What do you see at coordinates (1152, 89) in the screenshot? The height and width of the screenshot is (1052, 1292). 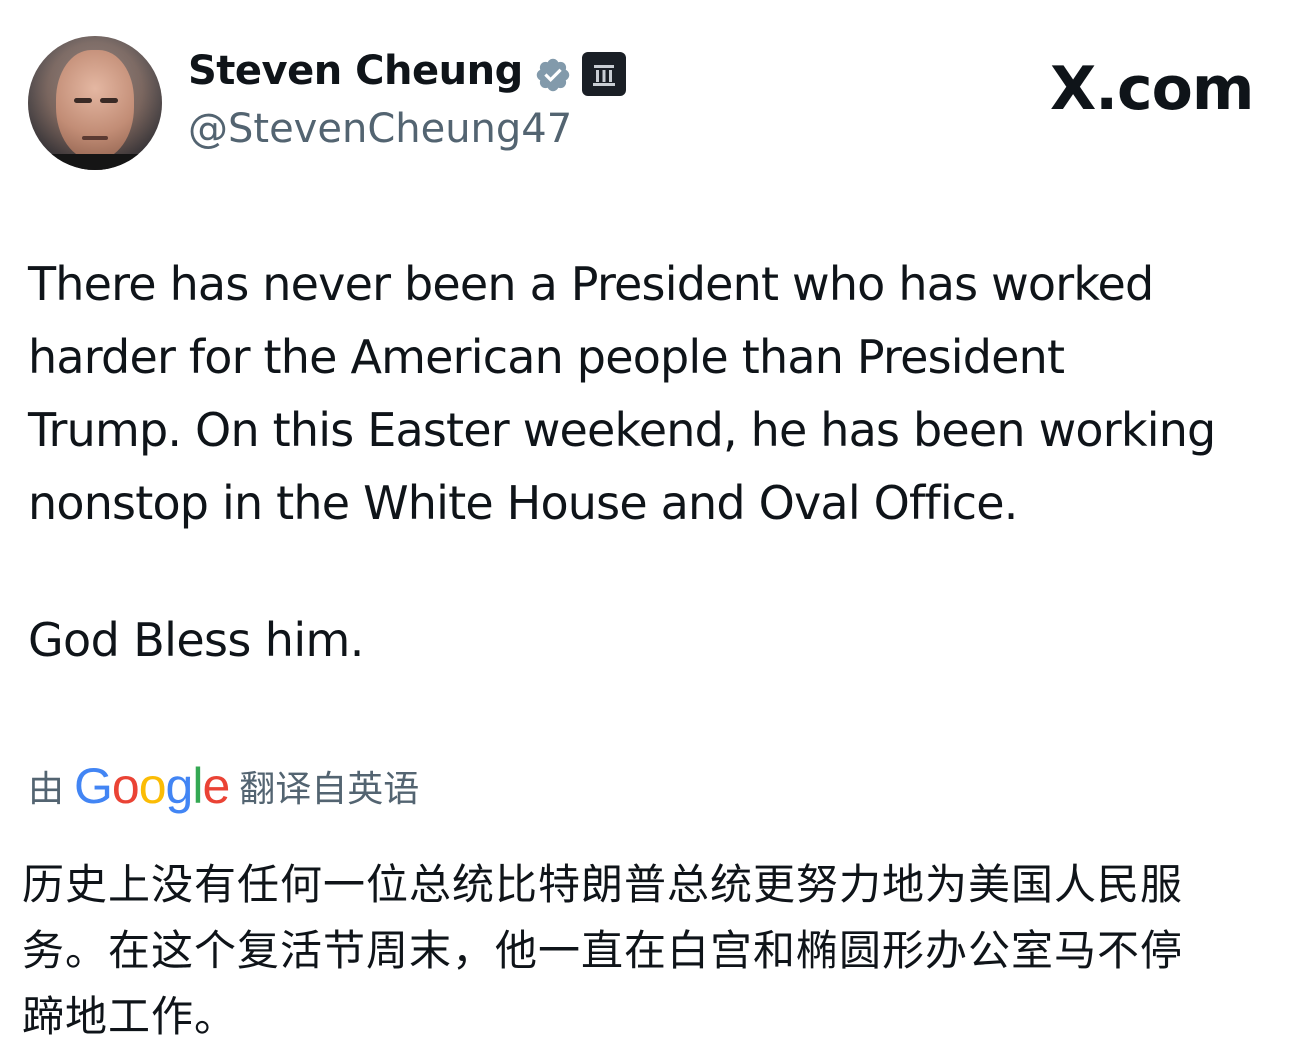 I see `site-logo: X.com` at bounding box center [1152, 89].